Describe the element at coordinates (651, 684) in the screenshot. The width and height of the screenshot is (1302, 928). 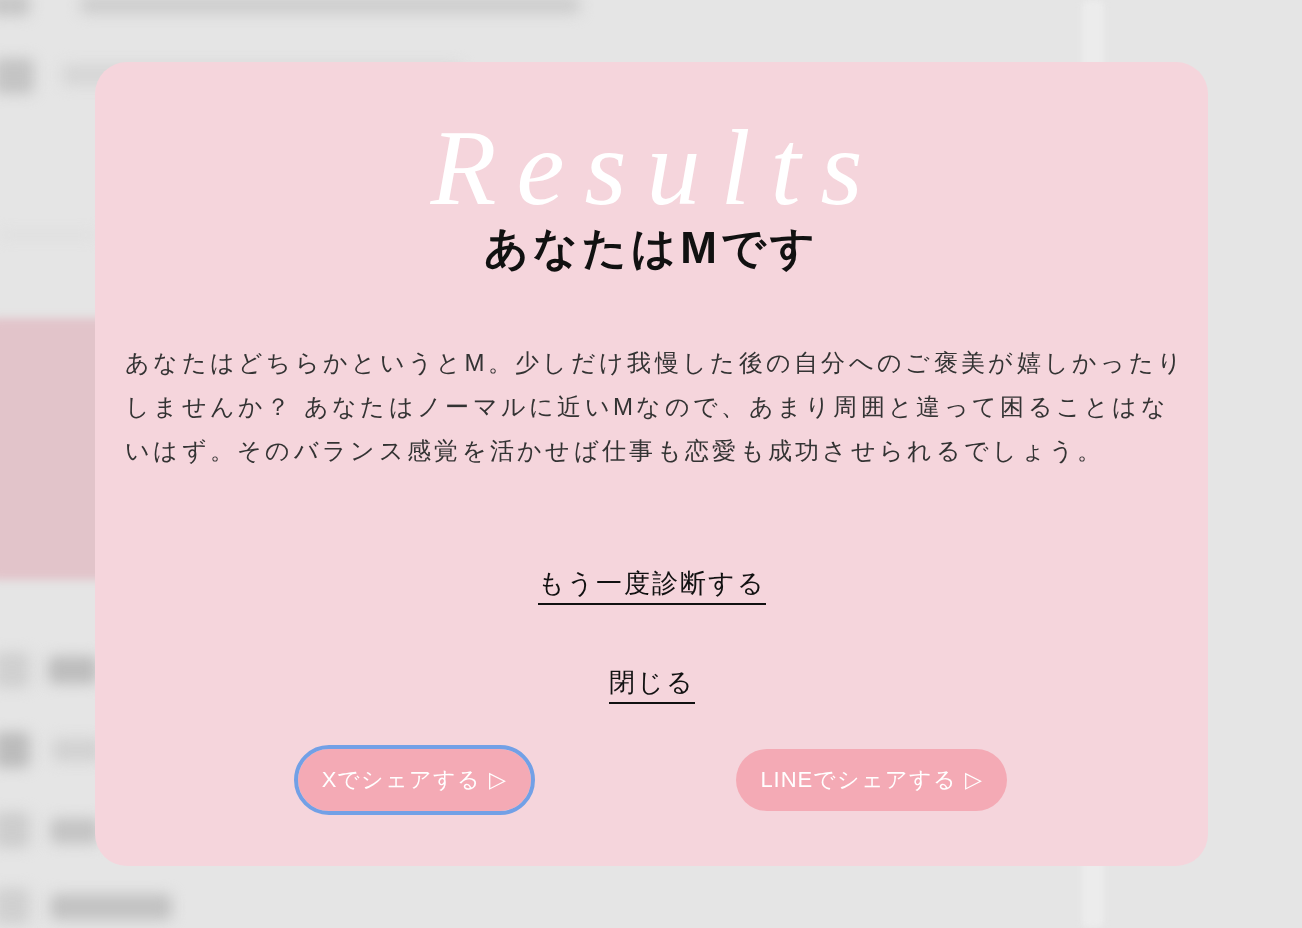
I see `text-link: 閉じる` at that location.